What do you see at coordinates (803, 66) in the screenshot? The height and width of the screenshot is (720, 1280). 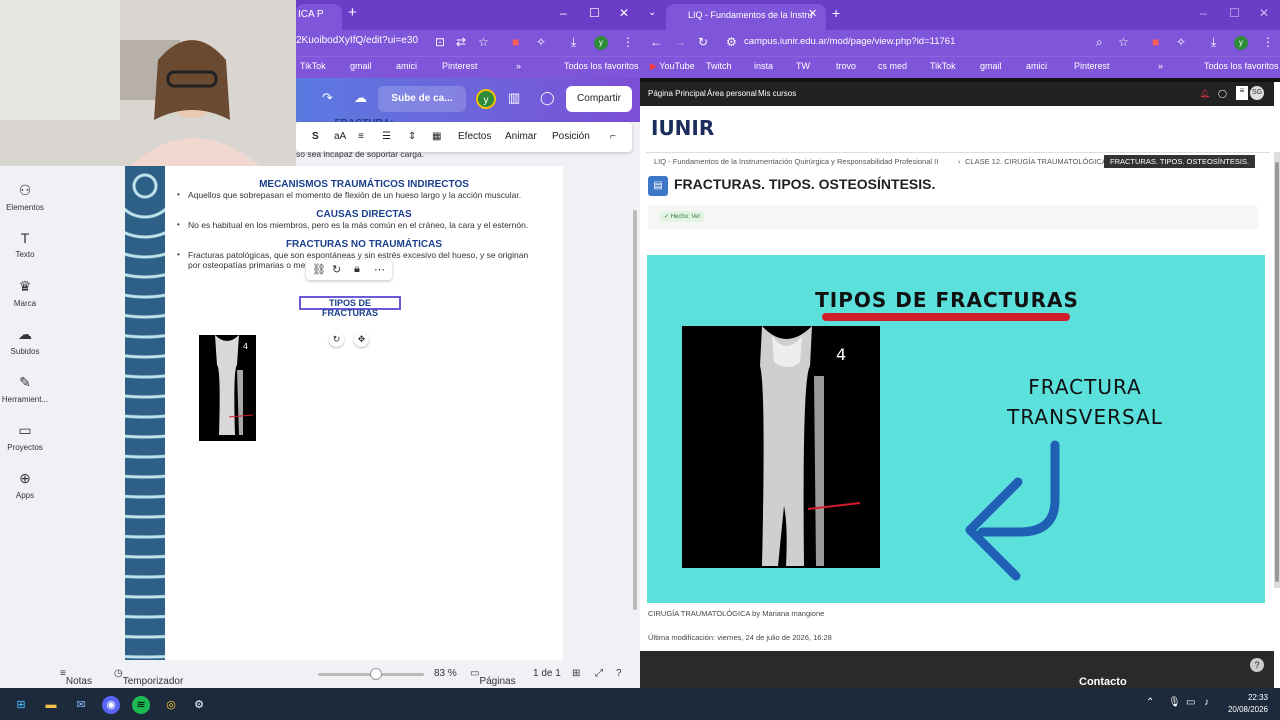 I see `bookmark-tw: TW` at bounding box center [803, 66].